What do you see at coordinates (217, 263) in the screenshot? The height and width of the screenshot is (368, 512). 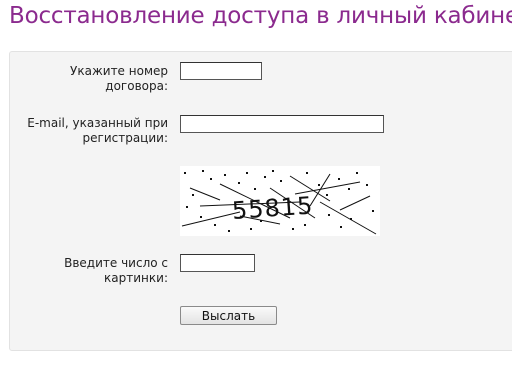 I see `captcha-input` at bounding box center [217, 263].